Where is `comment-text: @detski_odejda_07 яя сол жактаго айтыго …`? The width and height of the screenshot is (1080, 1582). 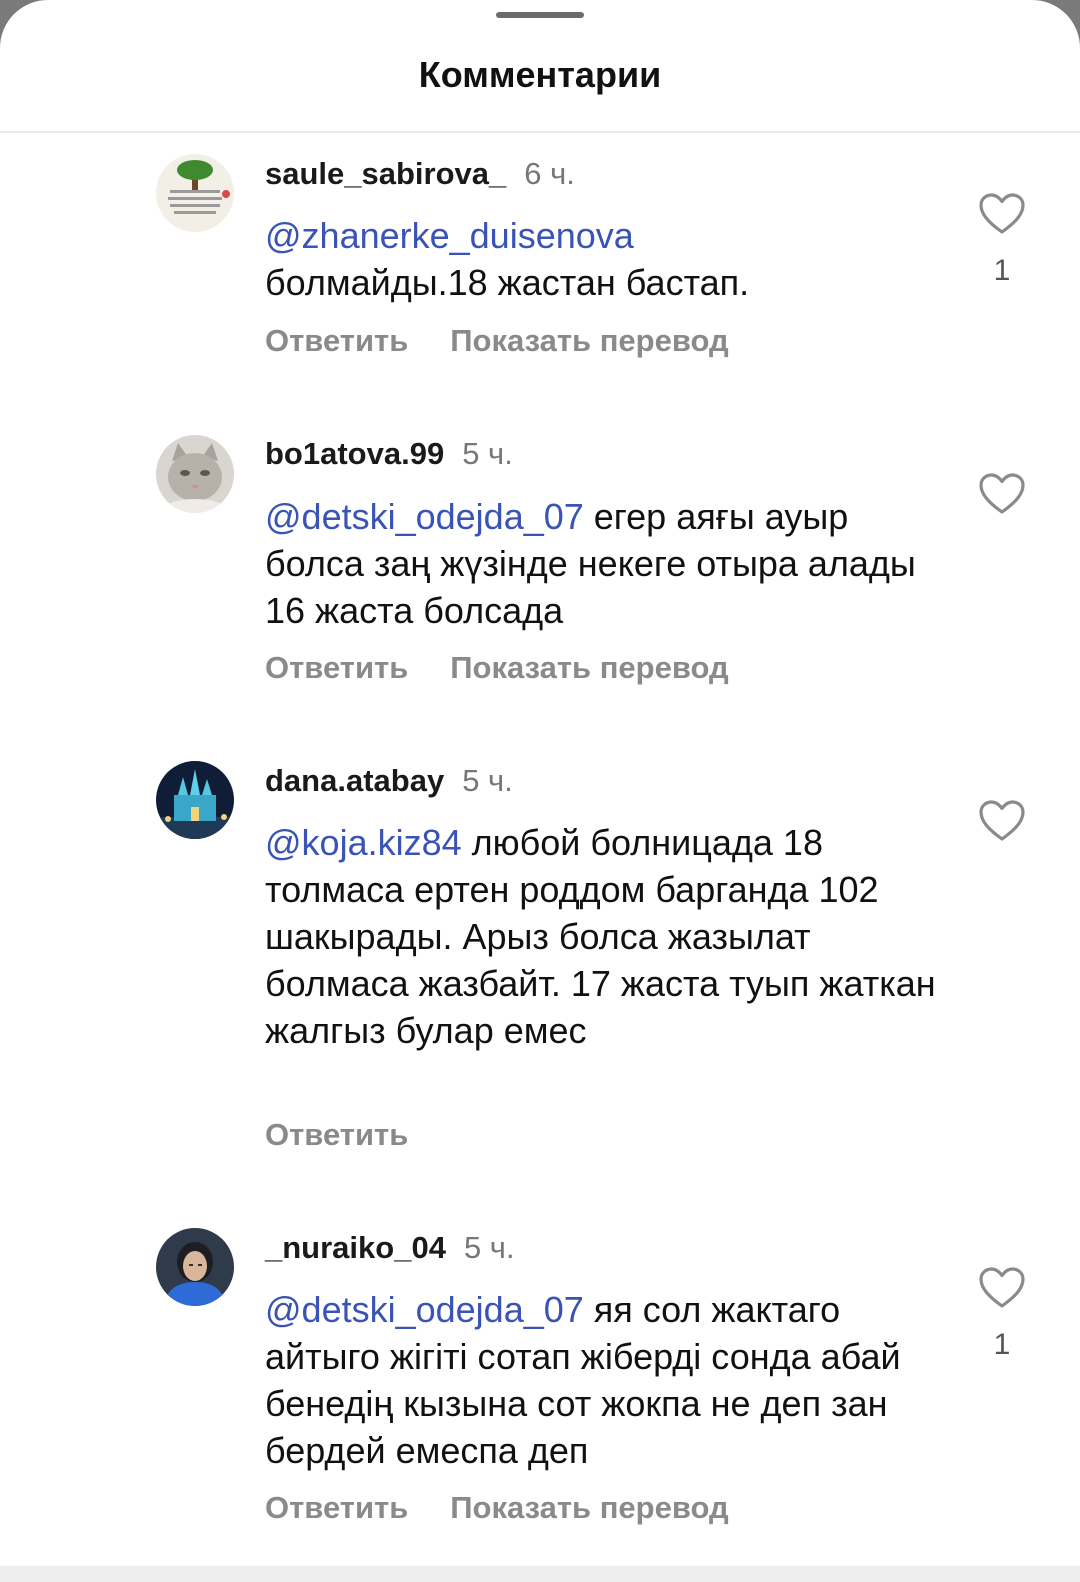 comment-text: @detski_odejda_07 яя сол жактаго айтыго … is located at coordinates (605, 1380).